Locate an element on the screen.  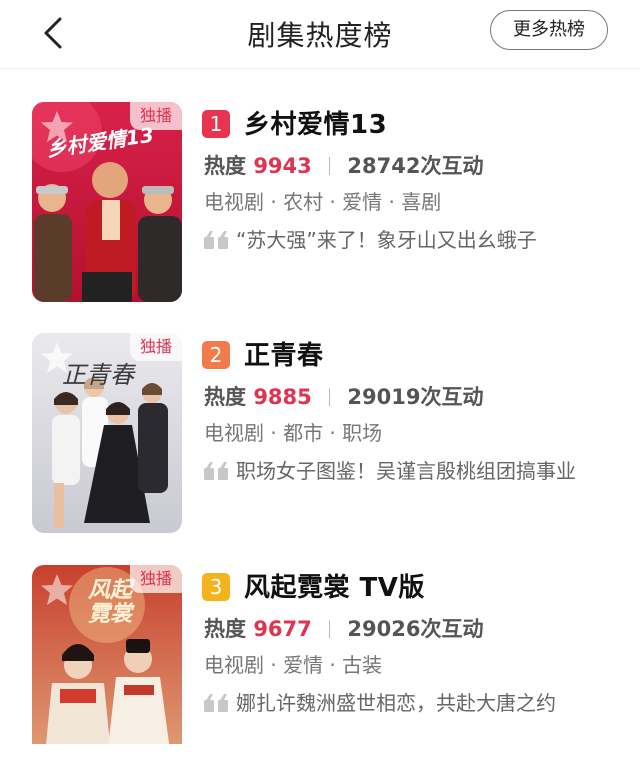
header-bar: 剧集热度榜 更多热榜 is located at coordinates (320, 34).